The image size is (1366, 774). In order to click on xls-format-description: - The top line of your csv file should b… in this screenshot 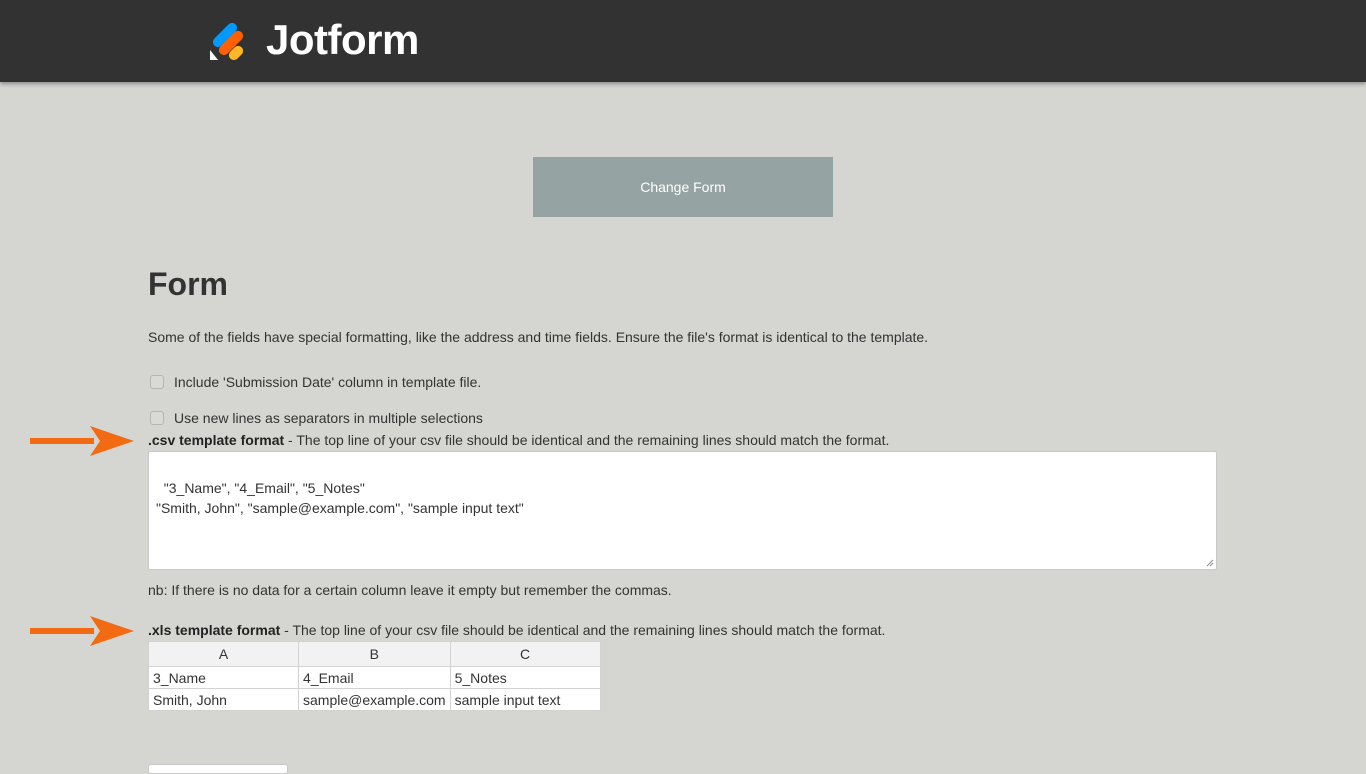, I will do `click(583, 630)`.